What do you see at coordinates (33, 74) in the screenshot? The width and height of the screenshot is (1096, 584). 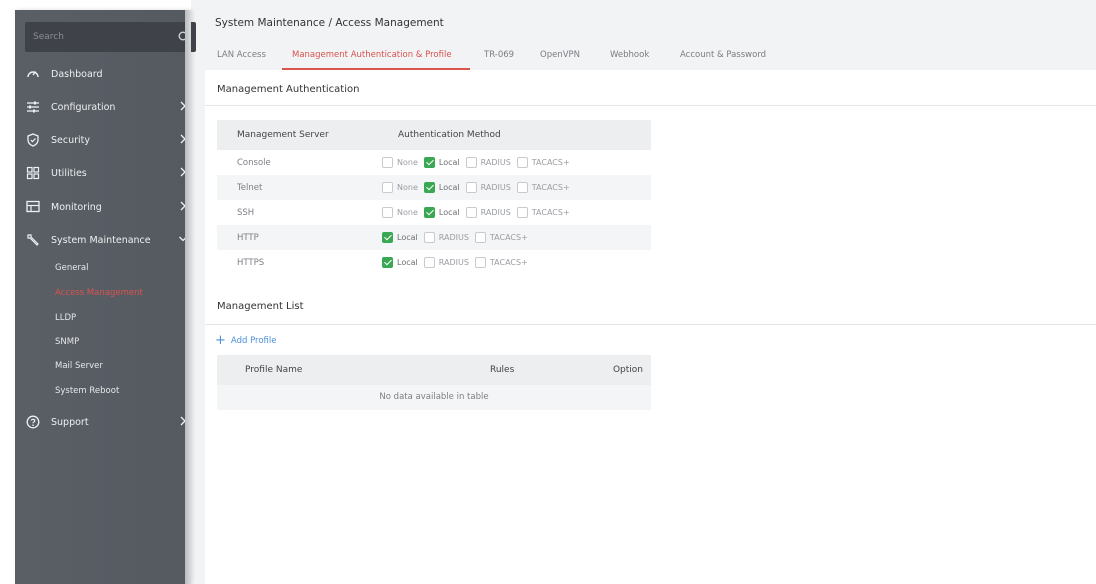 I see `dashboard-icon` at bounding box center [33, 74].